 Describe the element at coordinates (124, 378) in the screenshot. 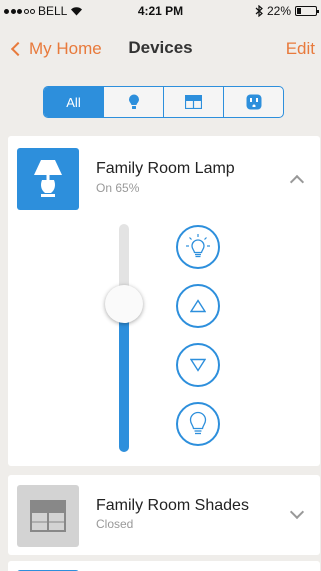

I see `brightness-slider-fill` at that location.